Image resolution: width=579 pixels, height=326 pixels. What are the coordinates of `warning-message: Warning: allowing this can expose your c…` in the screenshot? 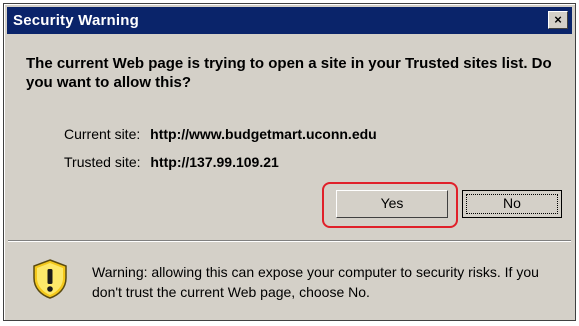 It's located at (315, 282).